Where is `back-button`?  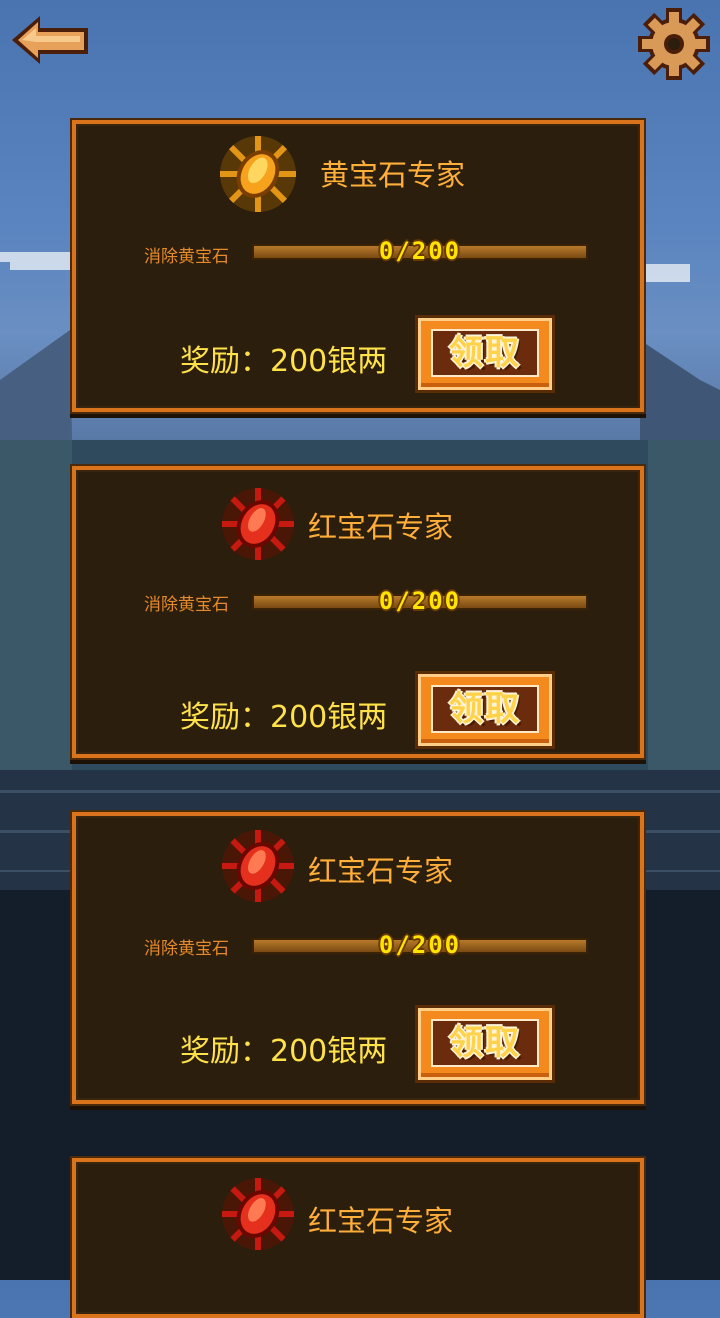 back-button is located at coordinates (51, 40).